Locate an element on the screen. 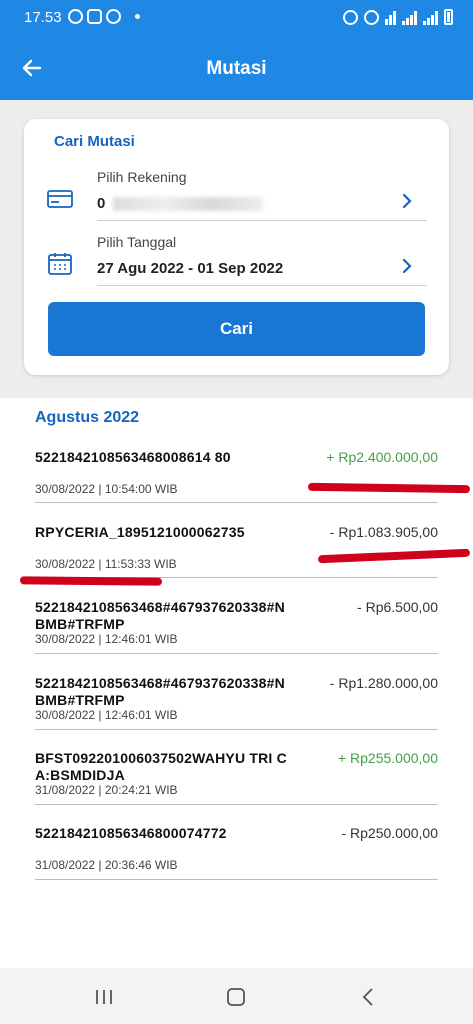 The width and height of the screenshot is (473, 1024). mail-notification-icon is located at coordinates (94, 16).